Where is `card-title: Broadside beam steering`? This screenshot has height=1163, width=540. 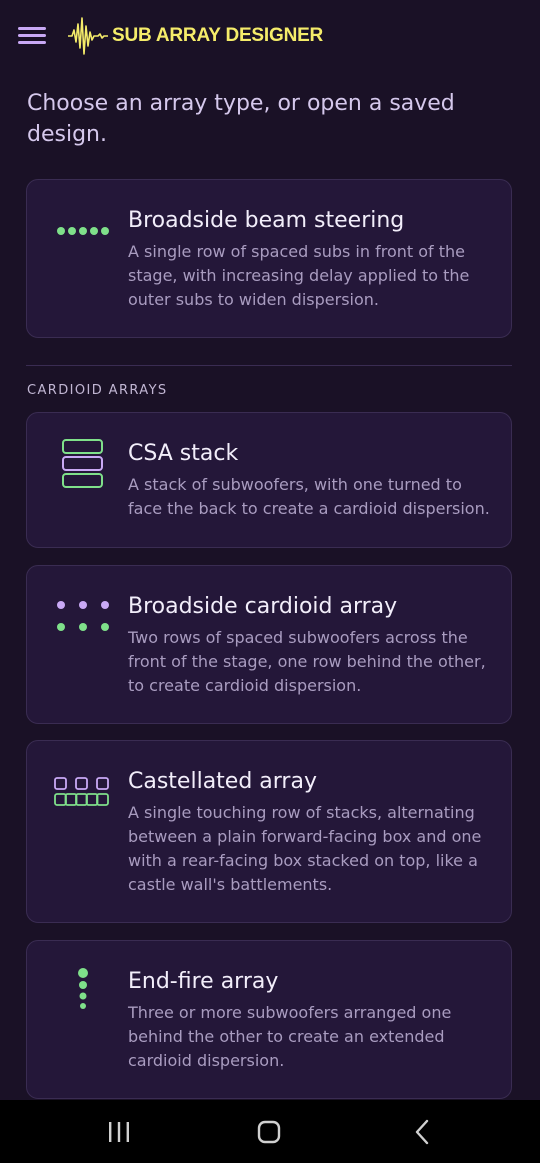 card-title: Broadside beam steering is located at coordinates (266, 220).